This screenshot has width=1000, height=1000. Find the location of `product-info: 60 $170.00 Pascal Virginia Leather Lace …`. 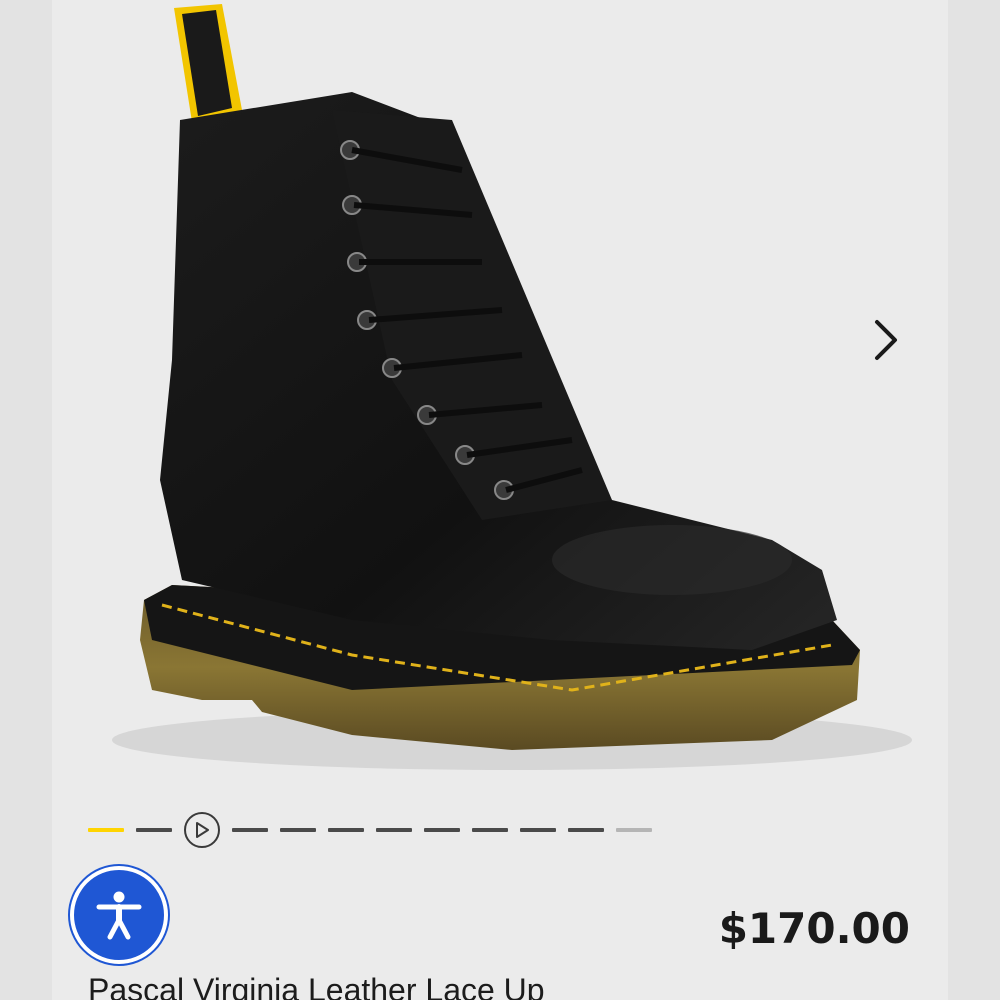

product-info: 60 $170.00 Pascal Virginia Leather Lace … is located at coordinates (500, 940).